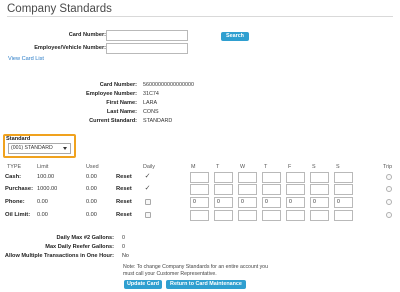  Describe the element at coordinates (123, 238) in the screenshot. I see `daily-max-value: 0` at that location.